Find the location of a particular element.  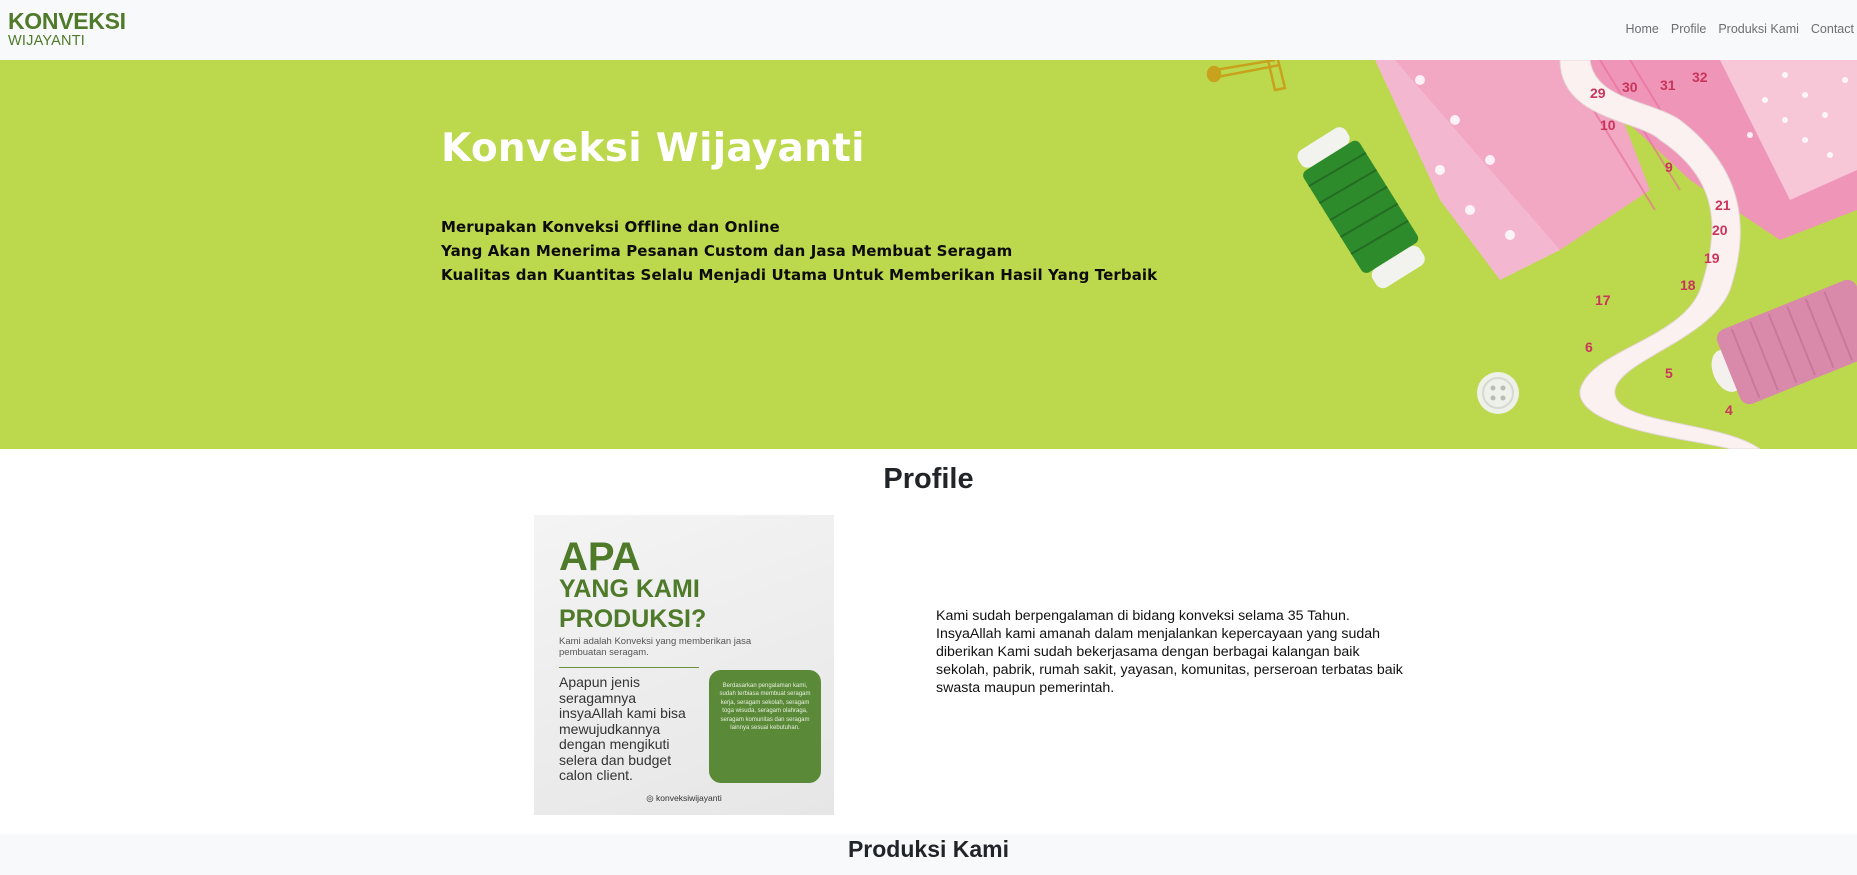

nav-item-contact: Contact is located at coordinates (1832, 29).